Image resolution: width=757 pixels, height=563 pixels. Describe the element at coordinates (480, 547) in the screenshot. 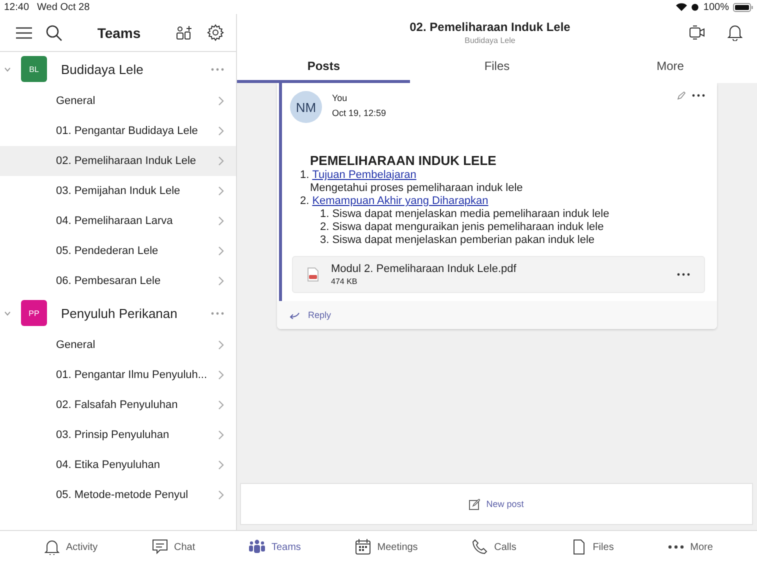

I see `phone-icon` at that location.